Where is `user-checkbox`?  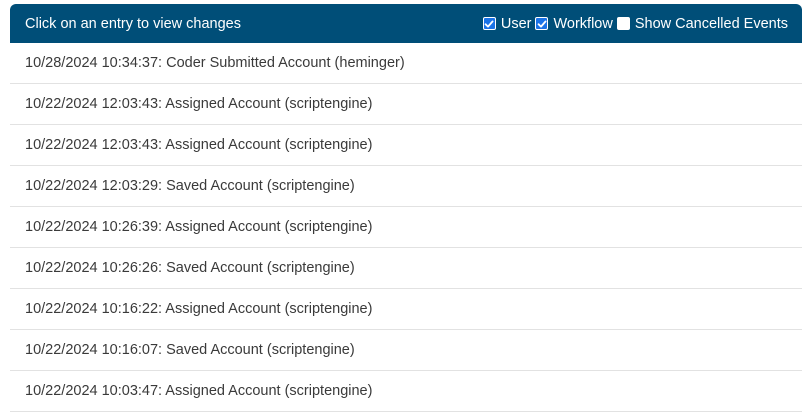 user-checkbox is located at coordinates (489, 23).